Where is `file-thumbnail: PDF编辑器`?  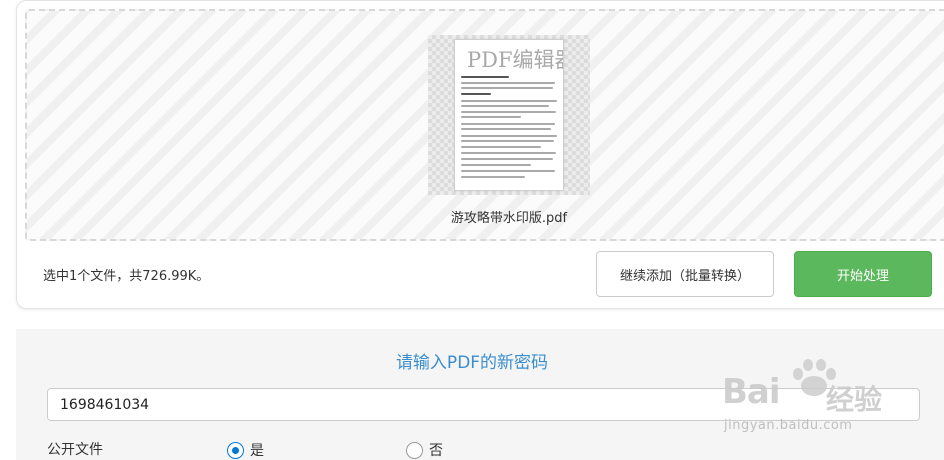 file-thumbnail: PDF编辑器 is located at coordinates (509, 115).